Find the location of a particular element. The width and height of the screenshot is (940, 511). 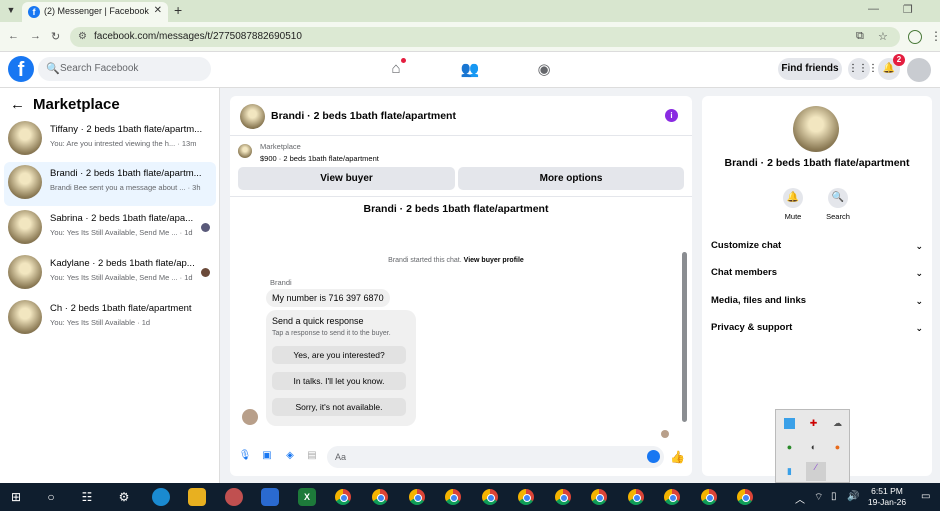

chat-avatar is located at coordinates (252, 116).